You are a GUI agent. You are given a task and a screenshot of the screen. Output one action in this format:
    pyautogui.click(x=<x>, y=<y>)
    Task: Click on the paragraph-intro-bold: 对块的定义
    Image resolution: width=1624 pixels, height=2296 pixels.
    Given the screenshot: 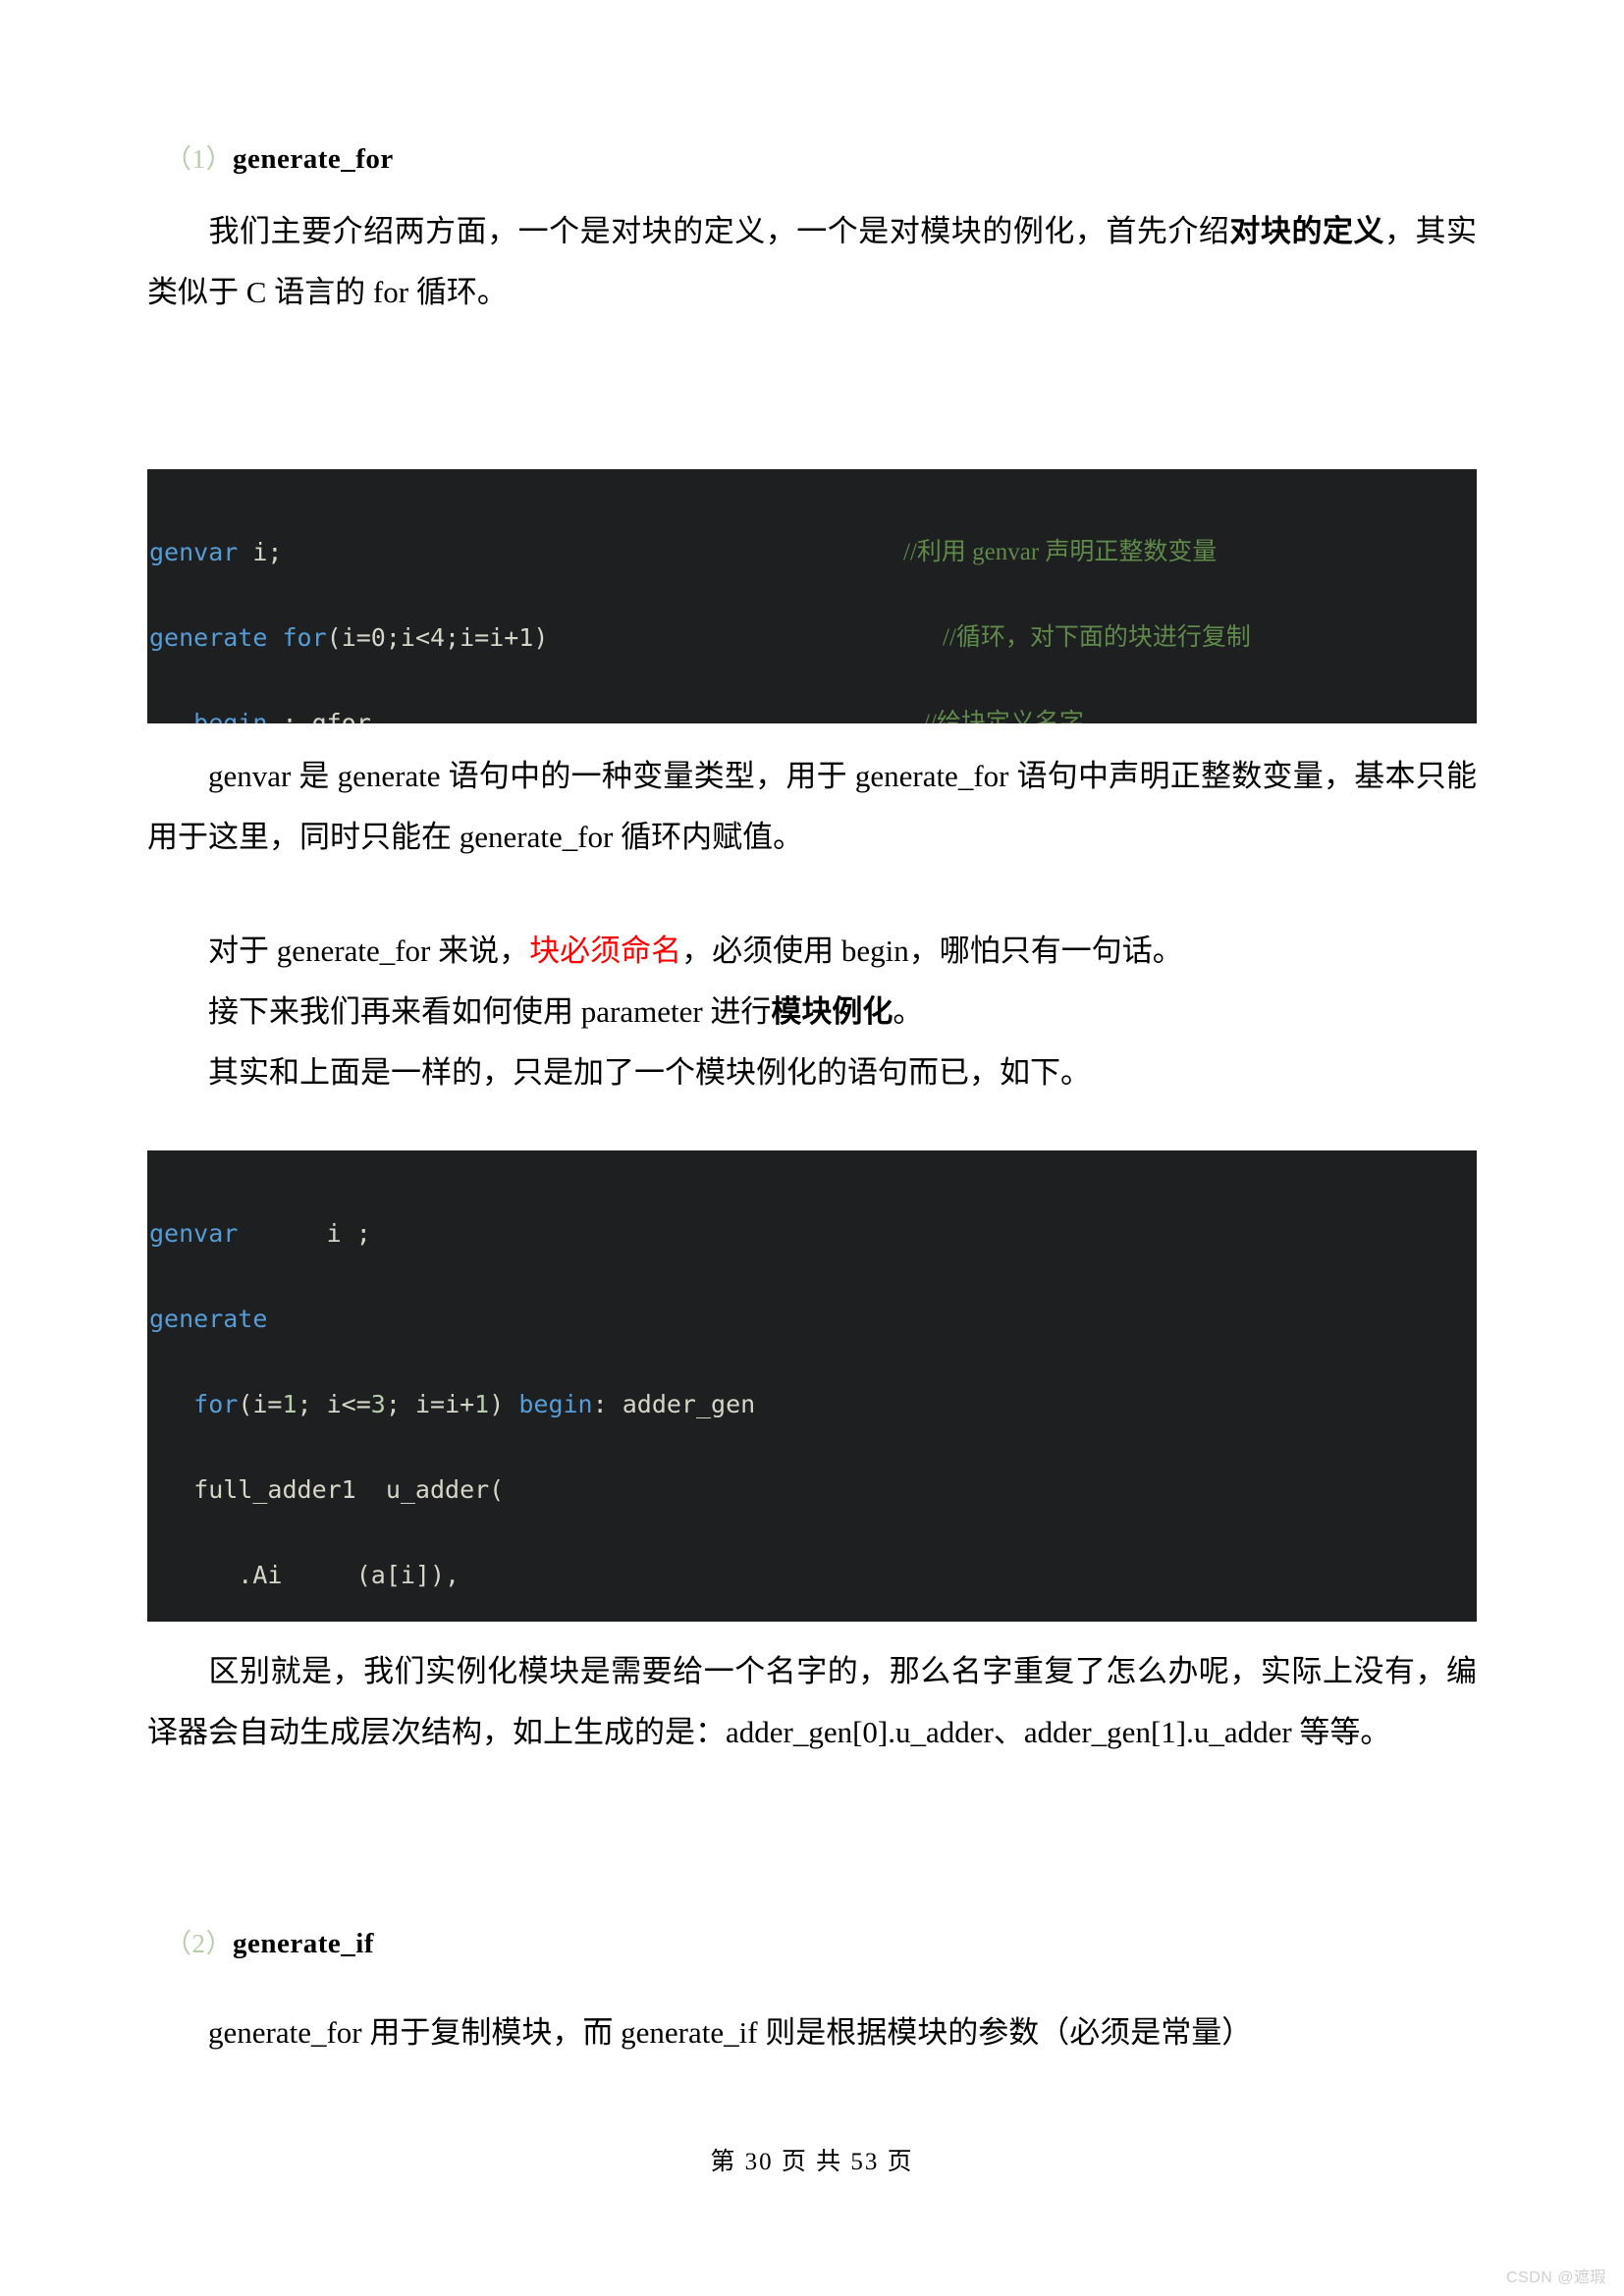 What is the action you would take?
    pyautogui.click(x=1306, y=231)
    